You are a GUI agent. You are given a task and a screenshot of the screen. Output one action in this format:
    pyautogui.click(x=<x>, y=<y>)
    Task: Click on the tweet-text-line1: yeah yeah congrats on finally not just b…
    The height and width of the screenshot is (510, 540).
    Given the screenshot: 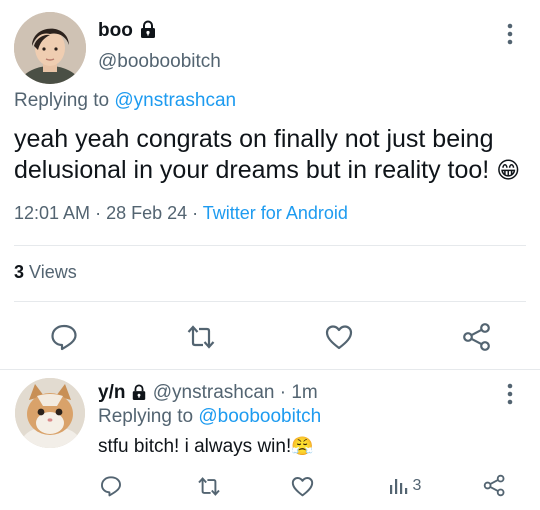 What is the action you would take?
    pyautogui.click(x=254, y=139)
    